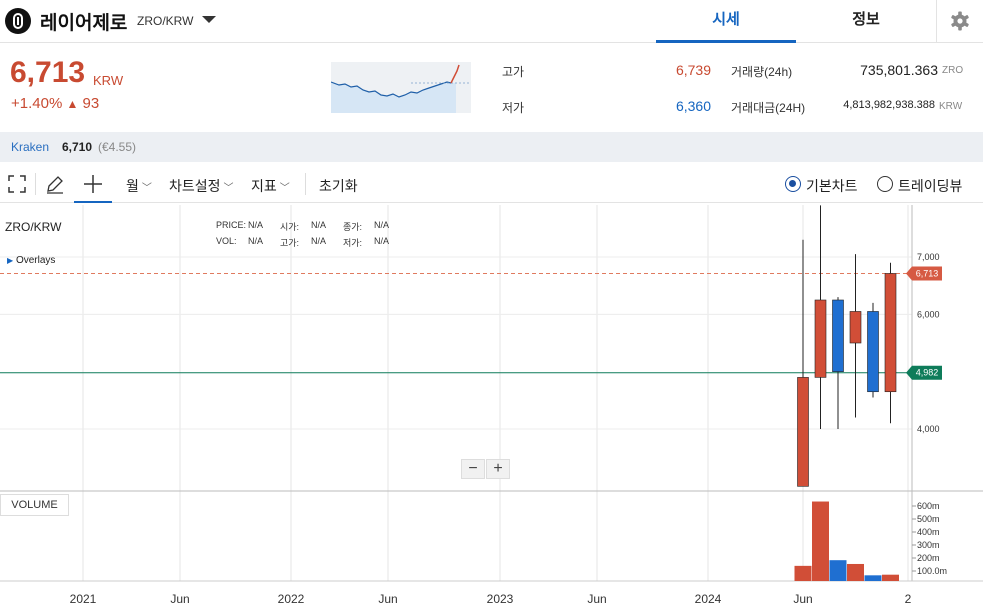 The height and width of the screenshot is (604, 983). Describe the element at coordinates (768, 108) in the screenshot. I see `amount-label: 거래대금(24H)` at that location.